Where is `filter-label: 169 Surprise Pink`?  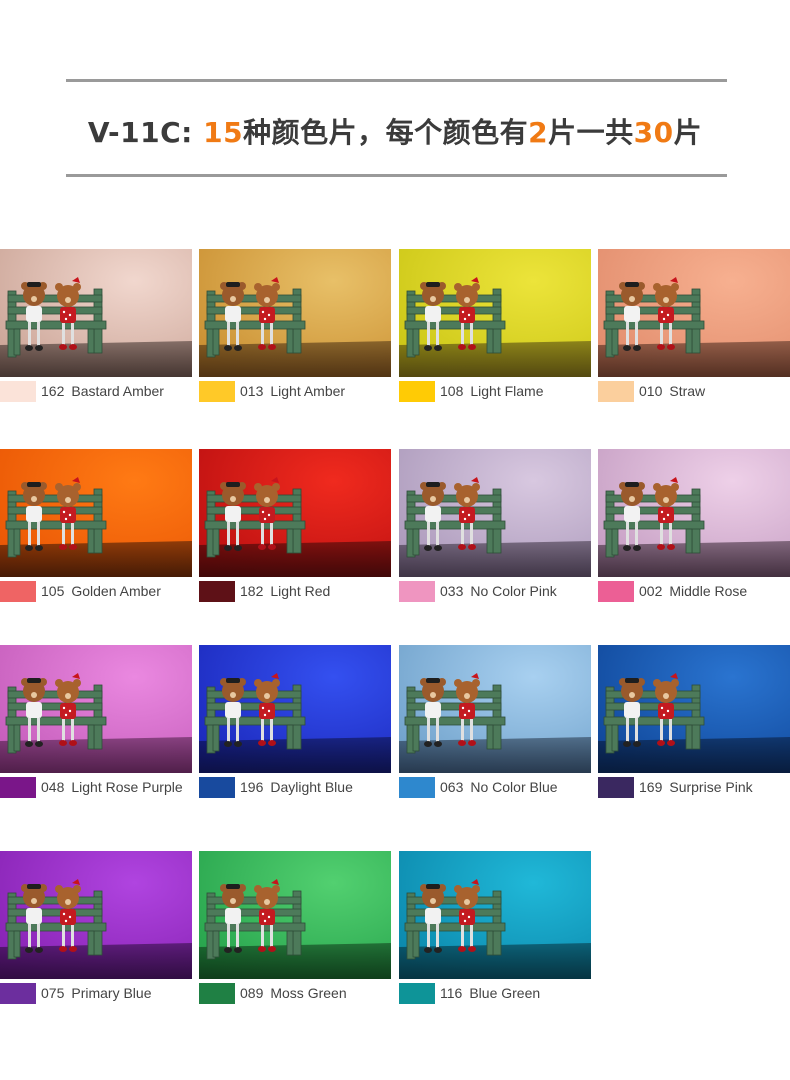 filter-label: 169 Surprise Pink is located at coordinates (696, 787).